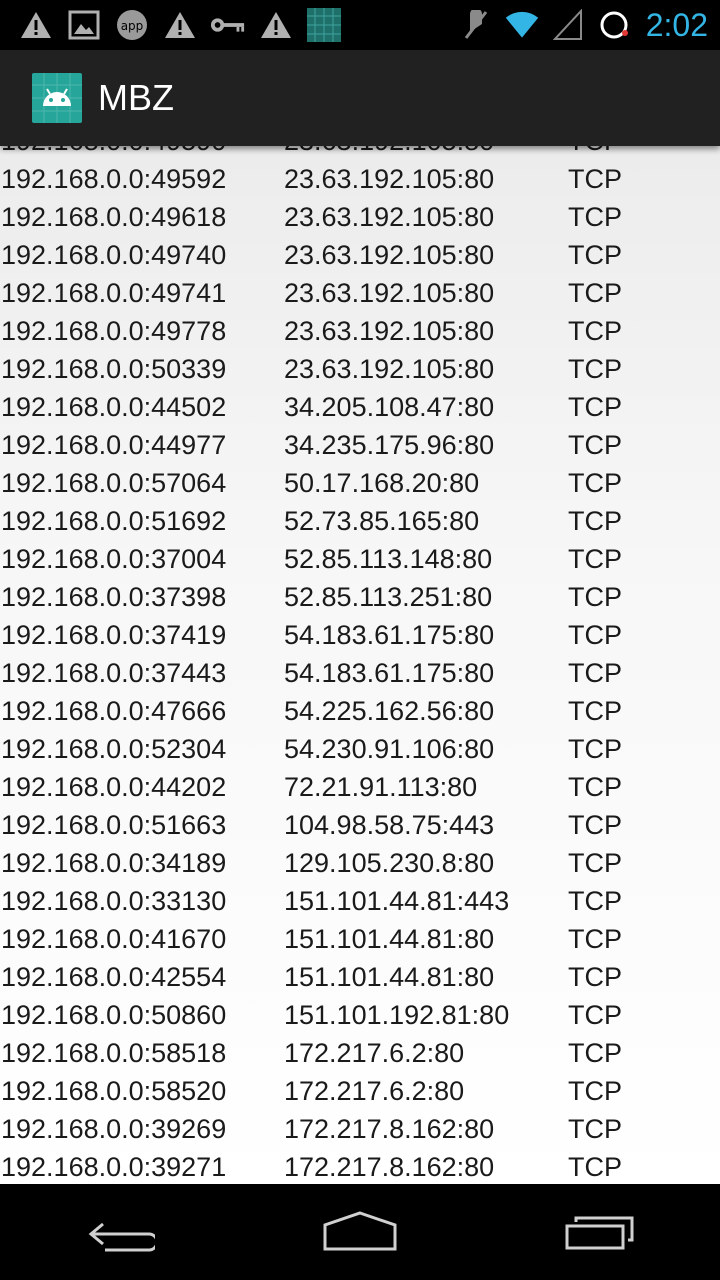 This screenshot has height=1280, width=720. I want to click on remote-address: 151.101.192.81:80, so click(397, 1014).